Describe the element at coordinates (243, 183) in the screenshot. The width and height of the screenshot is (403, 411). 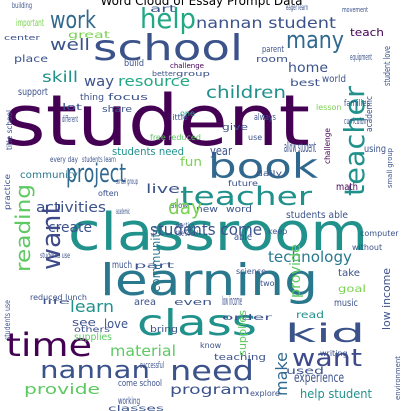
I see `word-classes: future` at that location.